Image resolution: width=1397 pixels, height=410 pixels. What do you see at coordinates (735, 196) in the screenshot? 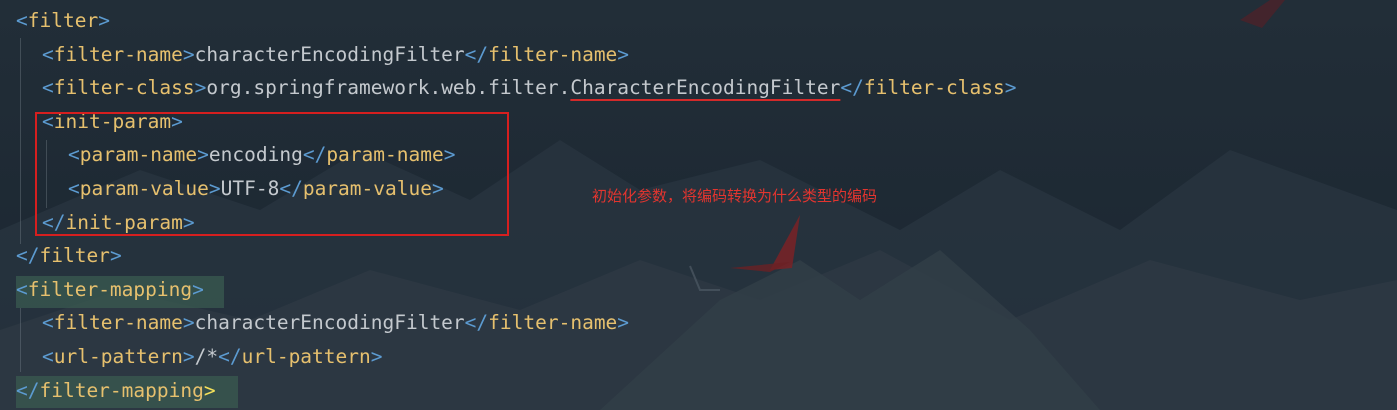
I see `annotation-text: 初始化参数，将编码转换为什么类型的编码` at bounding box center [735, 196].